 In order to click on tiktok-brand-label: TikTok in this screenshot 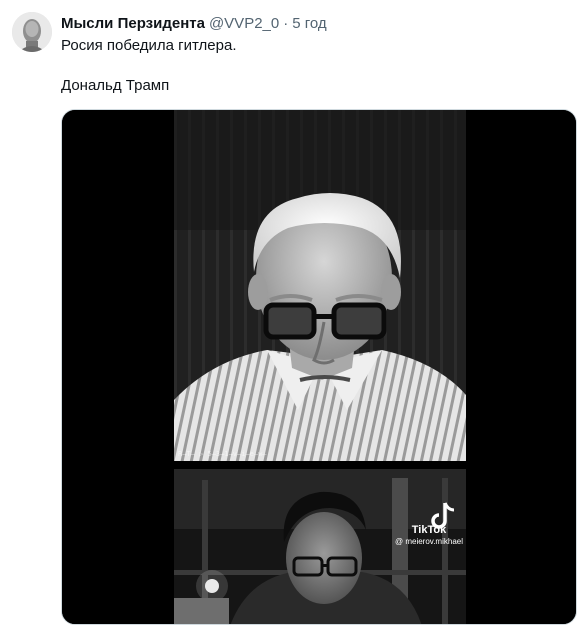, I will do `click(429, 530)`.